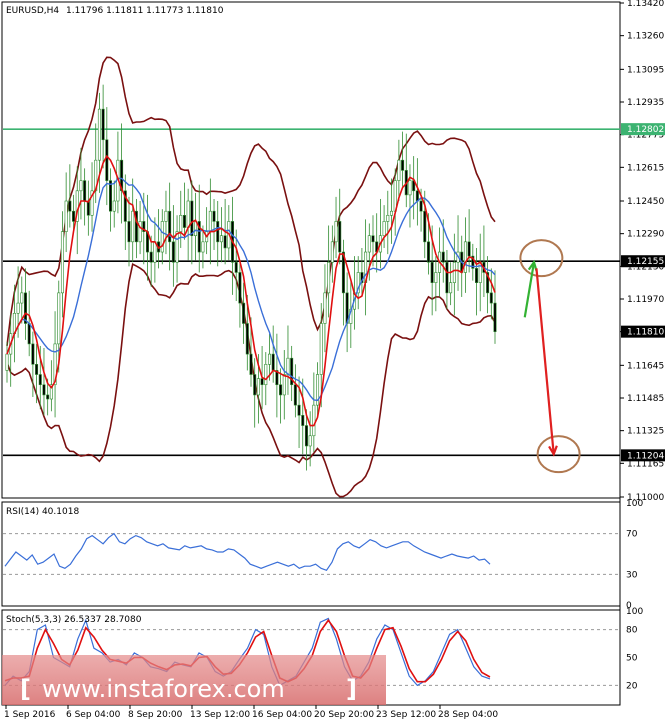 Image resolution: width=665 pixels, height=723 pixels. What do you see at coordinates (632, 686) in the screenshot?
I see `stoch-tick-label: 20` at bounding box center [632, 686].